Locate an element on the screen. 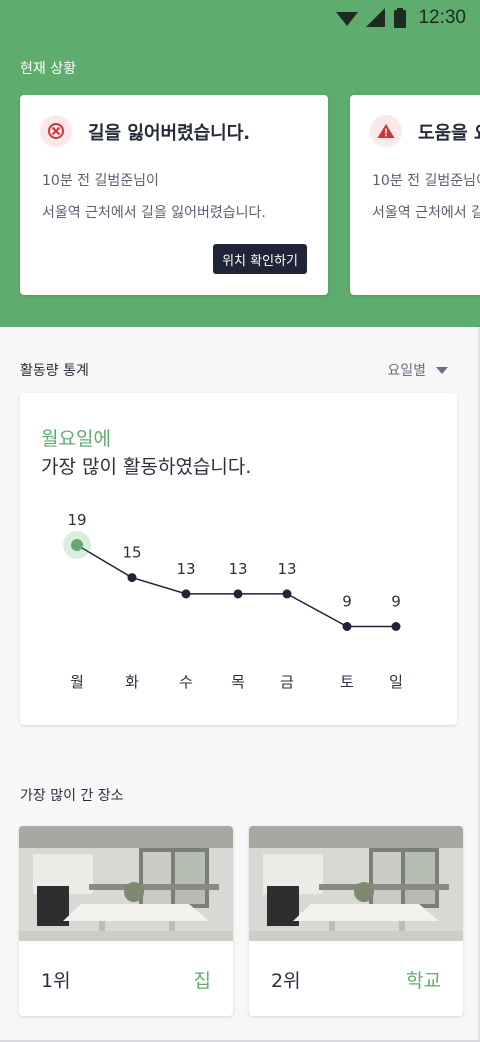 This screenshot has height=1042, width=480. status-bar: 12:30 is located at coordinates (400, 18).